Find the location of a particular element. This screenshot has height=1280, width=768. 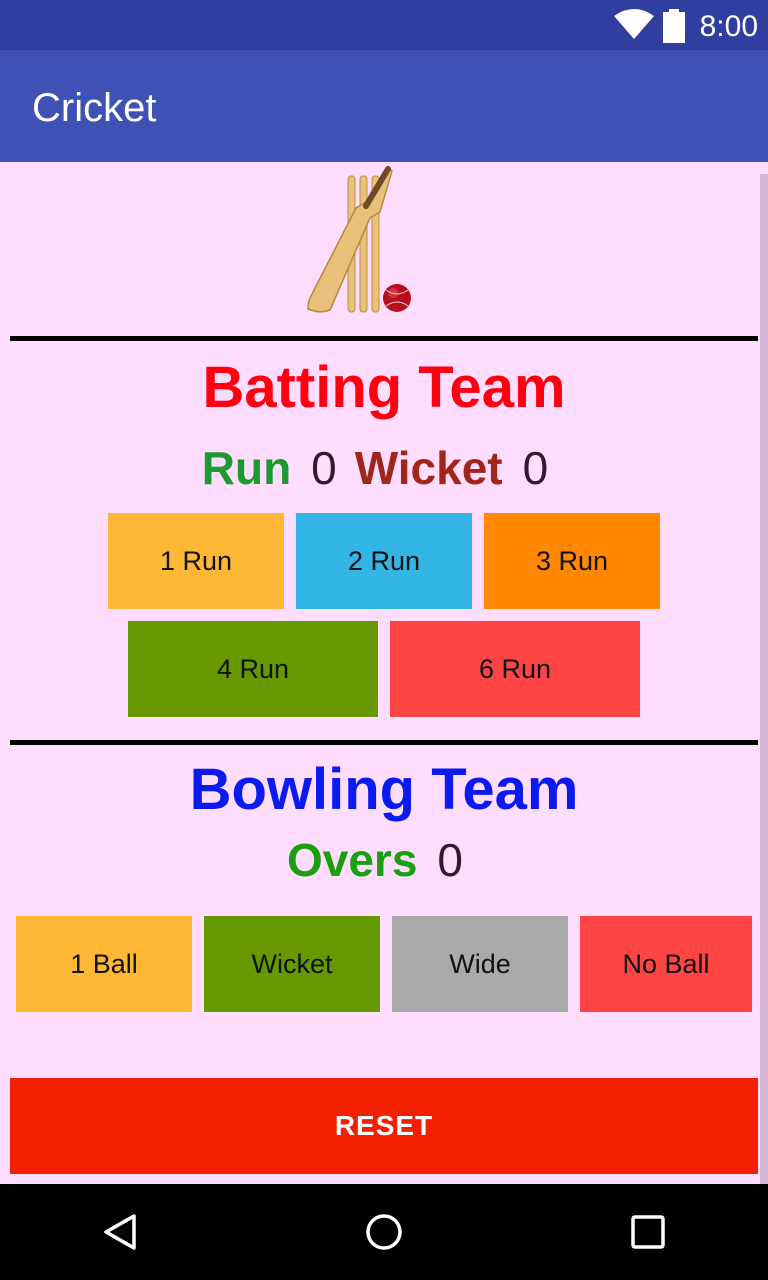

wide-button: Wide is located at coordinates (480, 964).